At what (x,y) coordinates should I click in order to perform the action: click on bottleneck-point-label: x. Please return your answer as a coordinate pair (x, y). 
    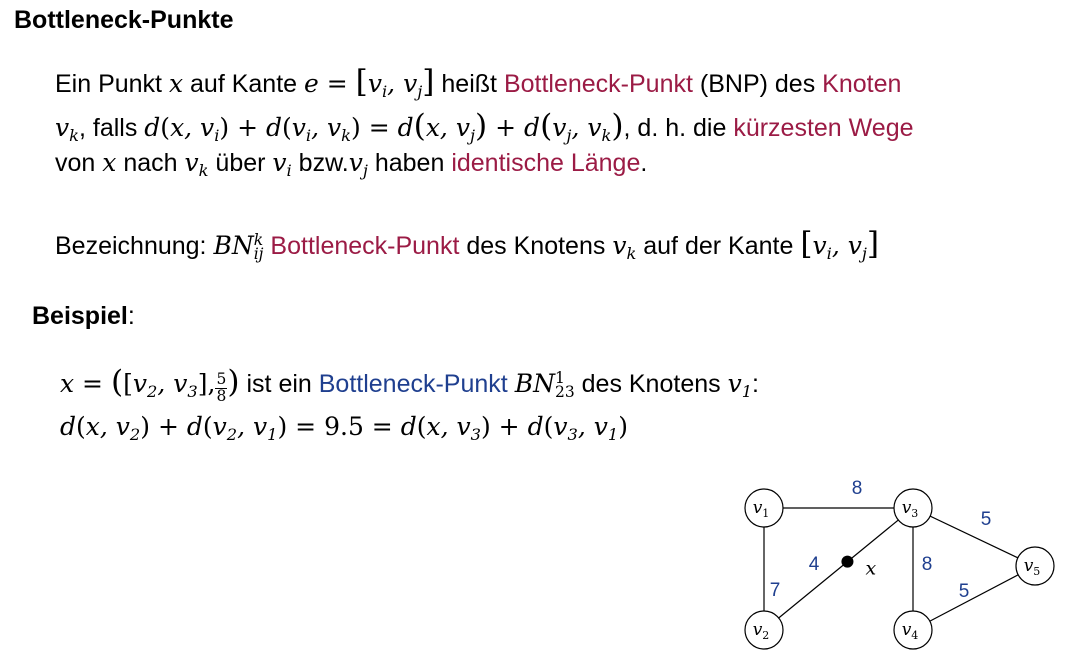
    Looking at the image, I should click on (870, 569).